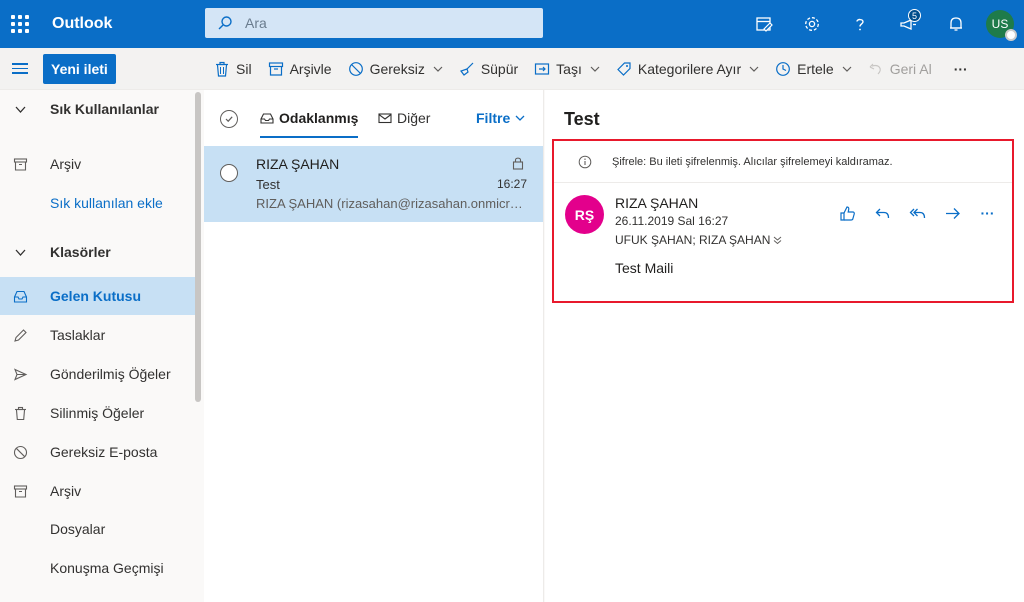 Image resolution: width=1024 pixels, height=602 pixels. Describe the element at coordinates (107, 568) in the screenshot. I see `nav-item-label: Konuşma Geçmişi` at that location.